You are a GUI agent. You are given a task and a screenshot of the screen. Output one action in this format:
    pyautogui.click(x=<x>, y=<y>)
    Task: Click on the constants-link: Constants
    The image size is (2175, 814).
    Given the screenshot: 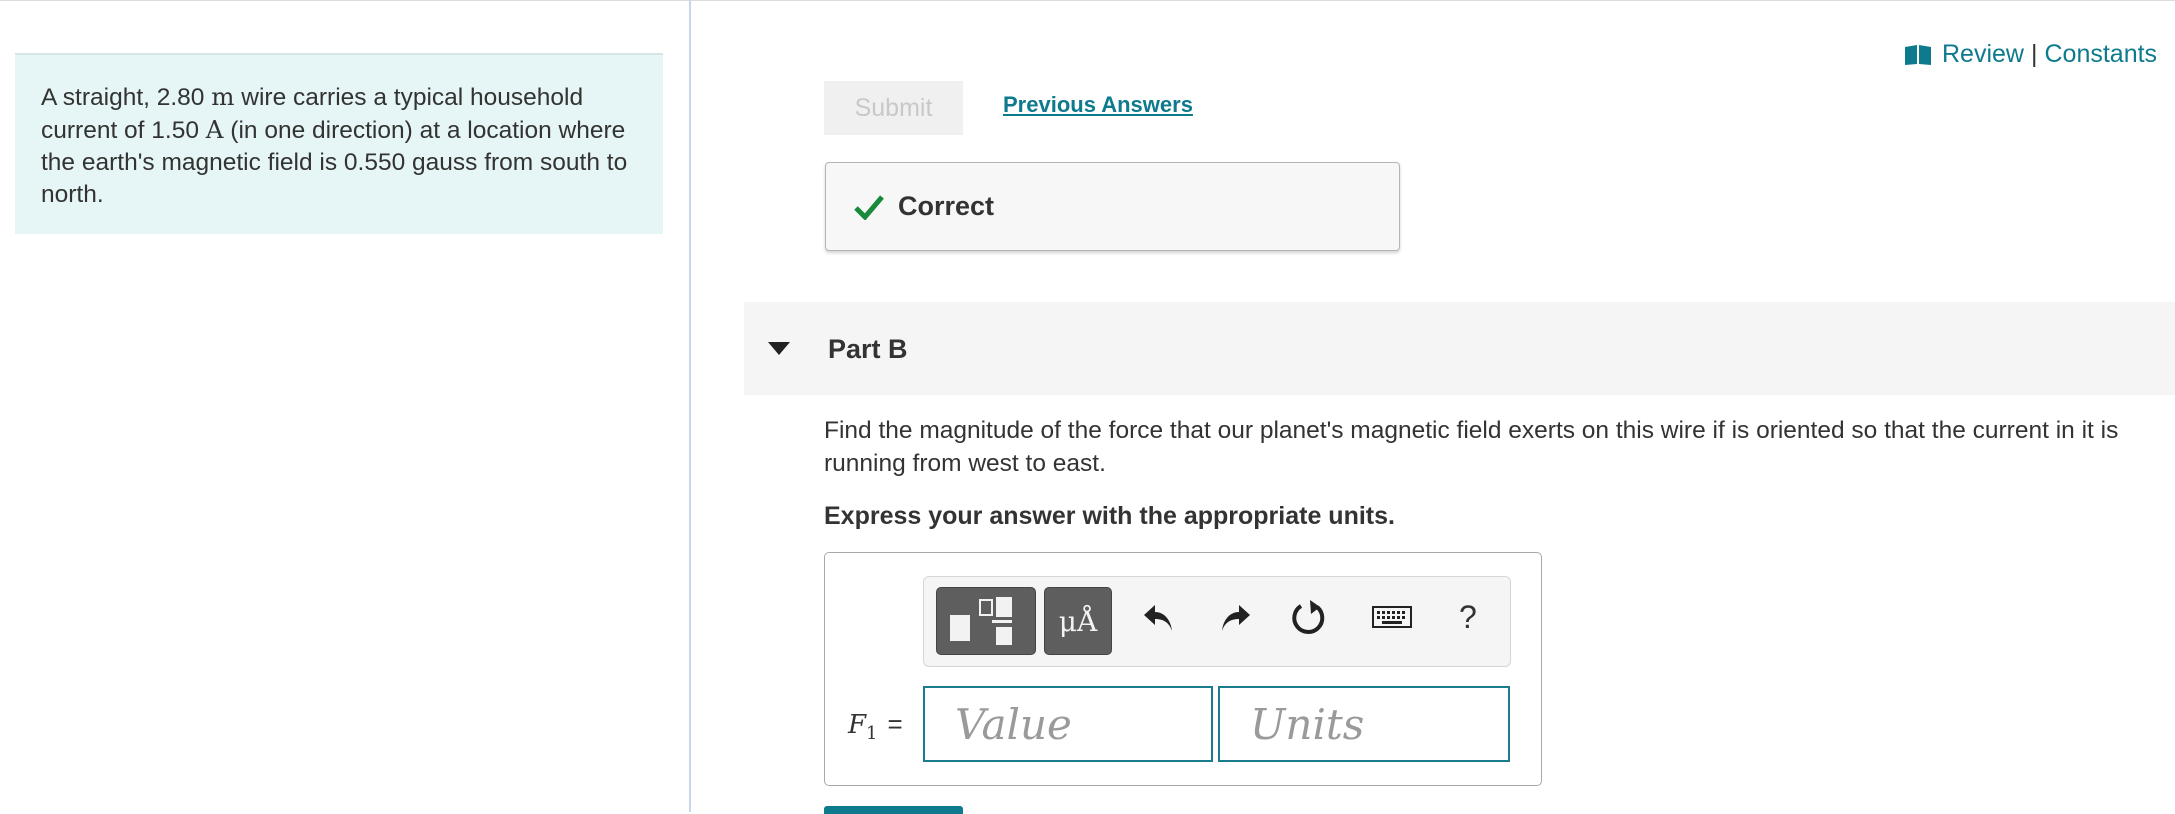 What is the action you would take?
    pyautogui.click(x=2100, y=54)
    